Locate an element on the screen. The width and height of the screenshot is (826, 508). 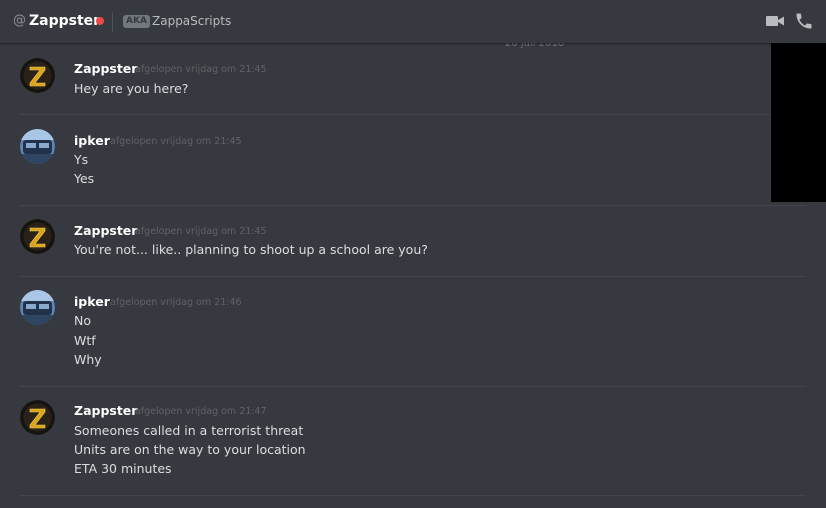
status-dnd-icon is located at coordinates (100, 21).